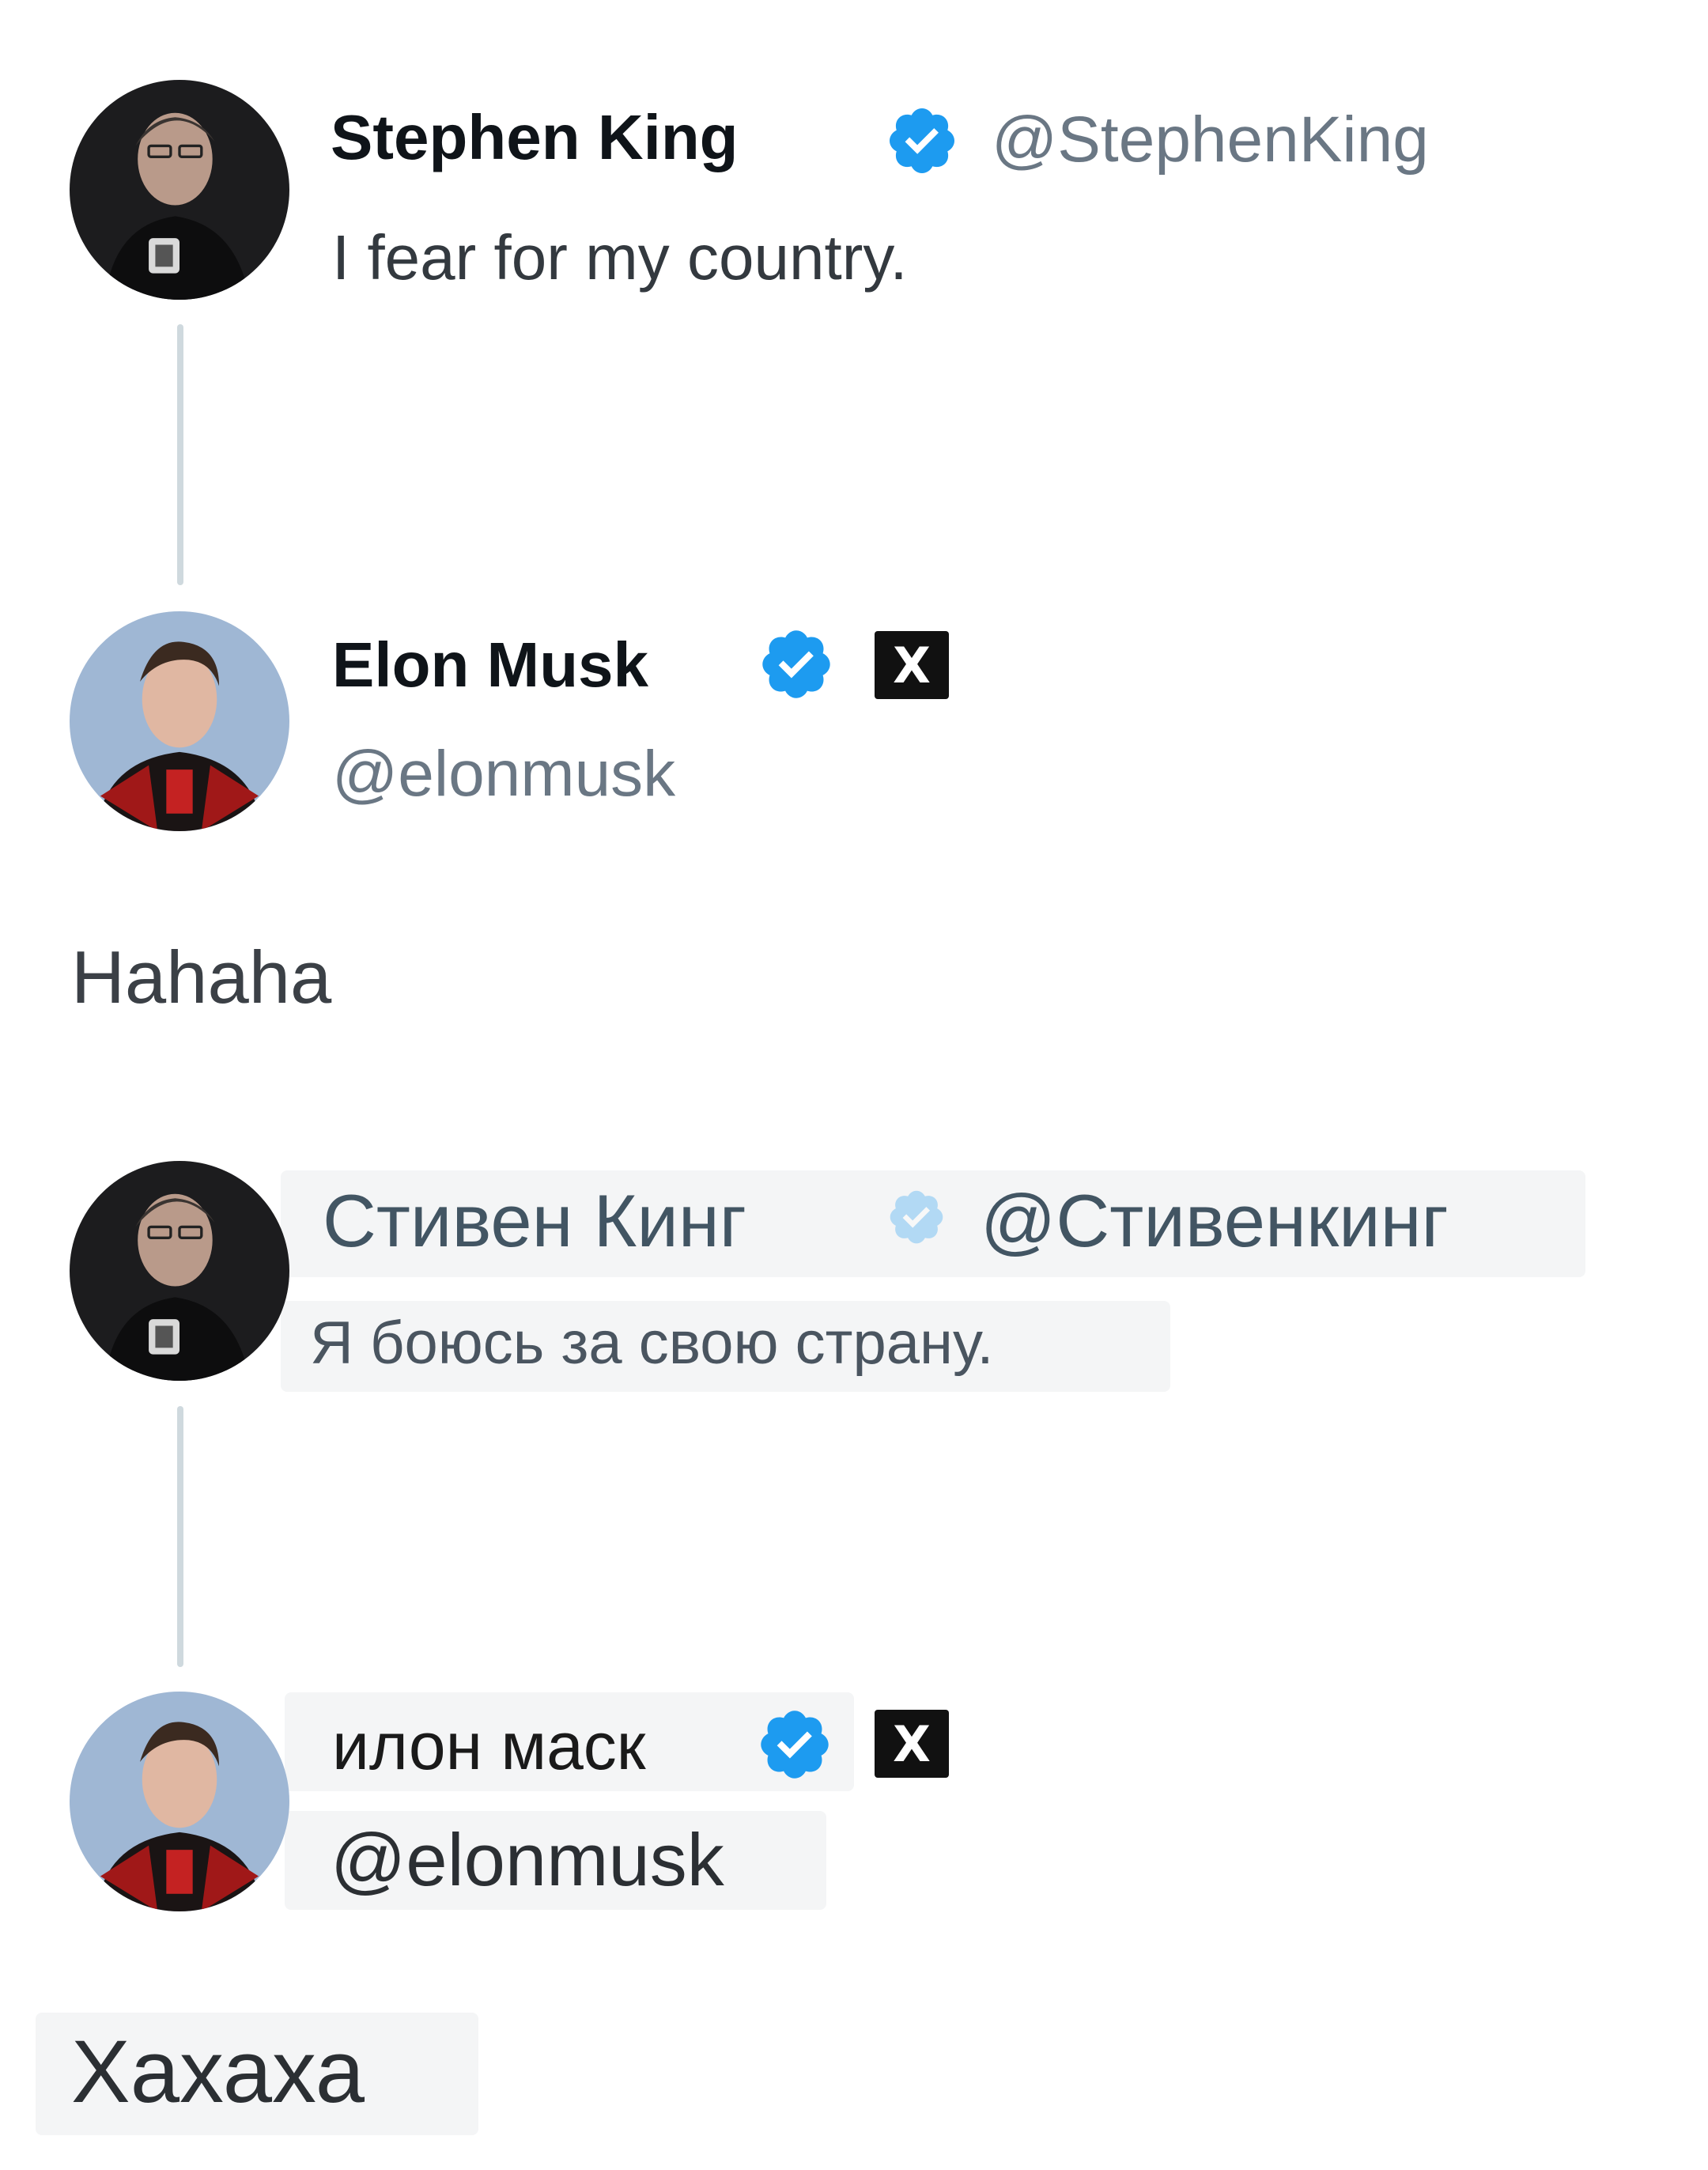  What do you see at coordinates (490, 665) in the screenshot?
I see `reply-author-name: Elon Musk` at bounding box center [490, 665].